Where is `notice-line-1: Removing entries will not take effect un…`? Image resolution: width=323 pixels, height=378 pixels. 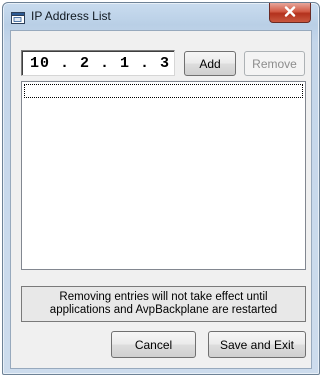
notice-line-1: Removing entries will not take effect un… is located at coordinates (163, 297).